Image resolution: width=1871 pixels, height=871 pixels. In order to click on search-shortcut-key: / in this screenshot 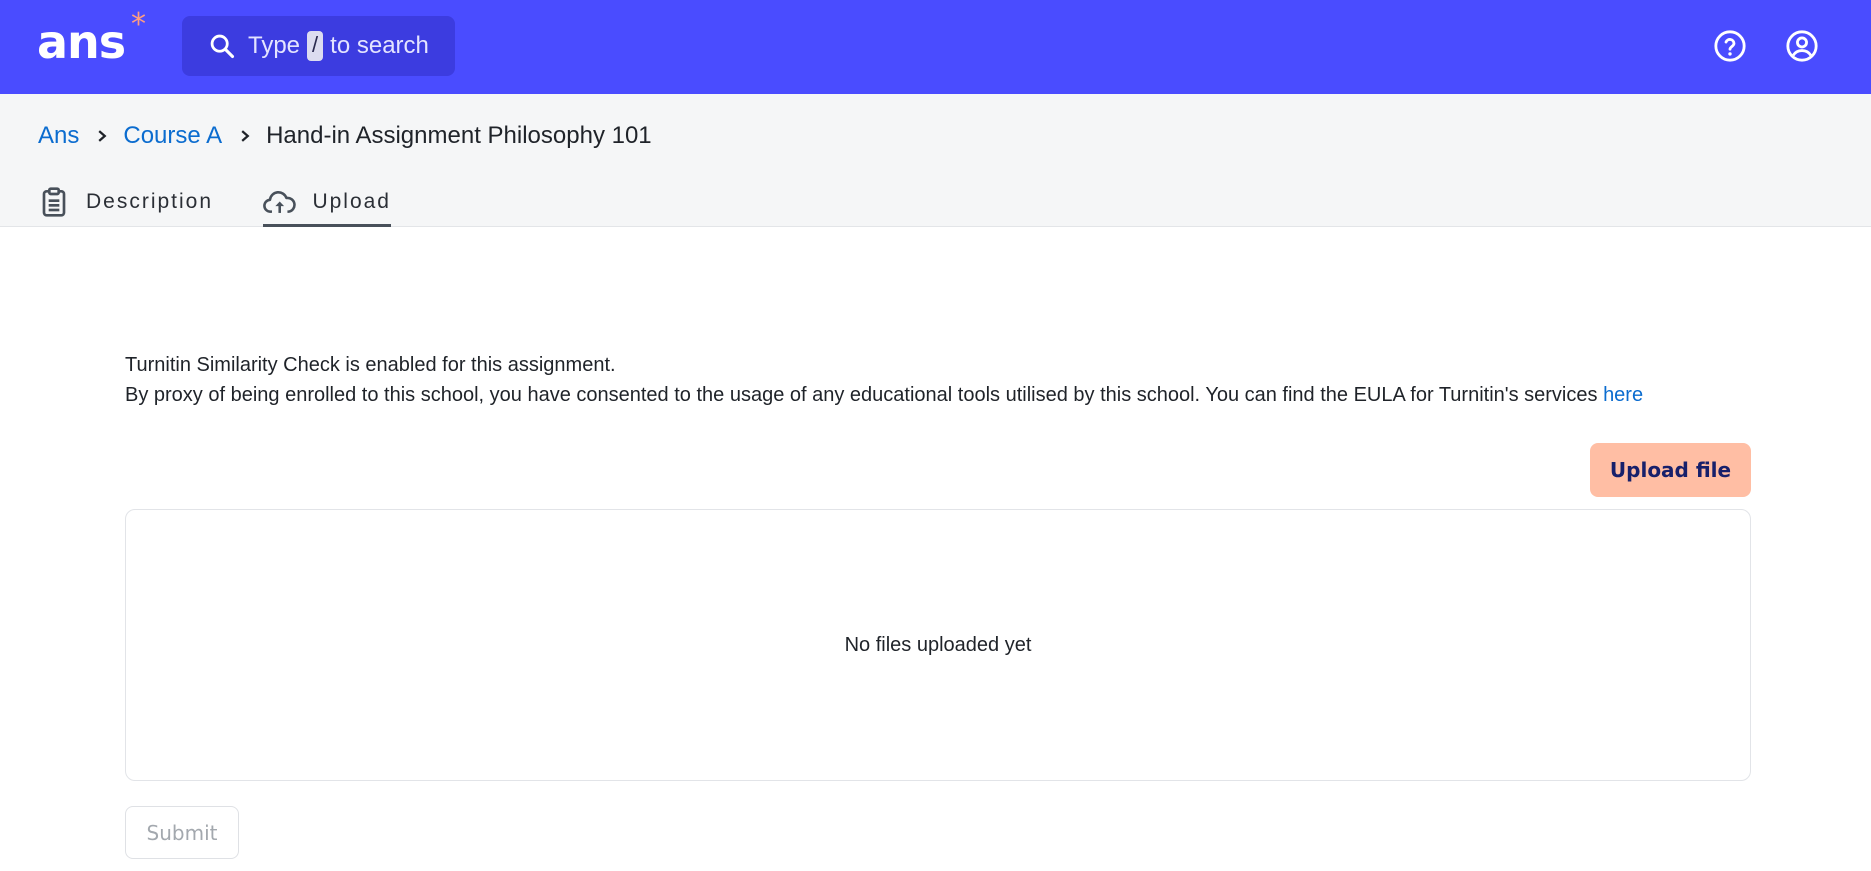, I will do `click(315, 46)`.